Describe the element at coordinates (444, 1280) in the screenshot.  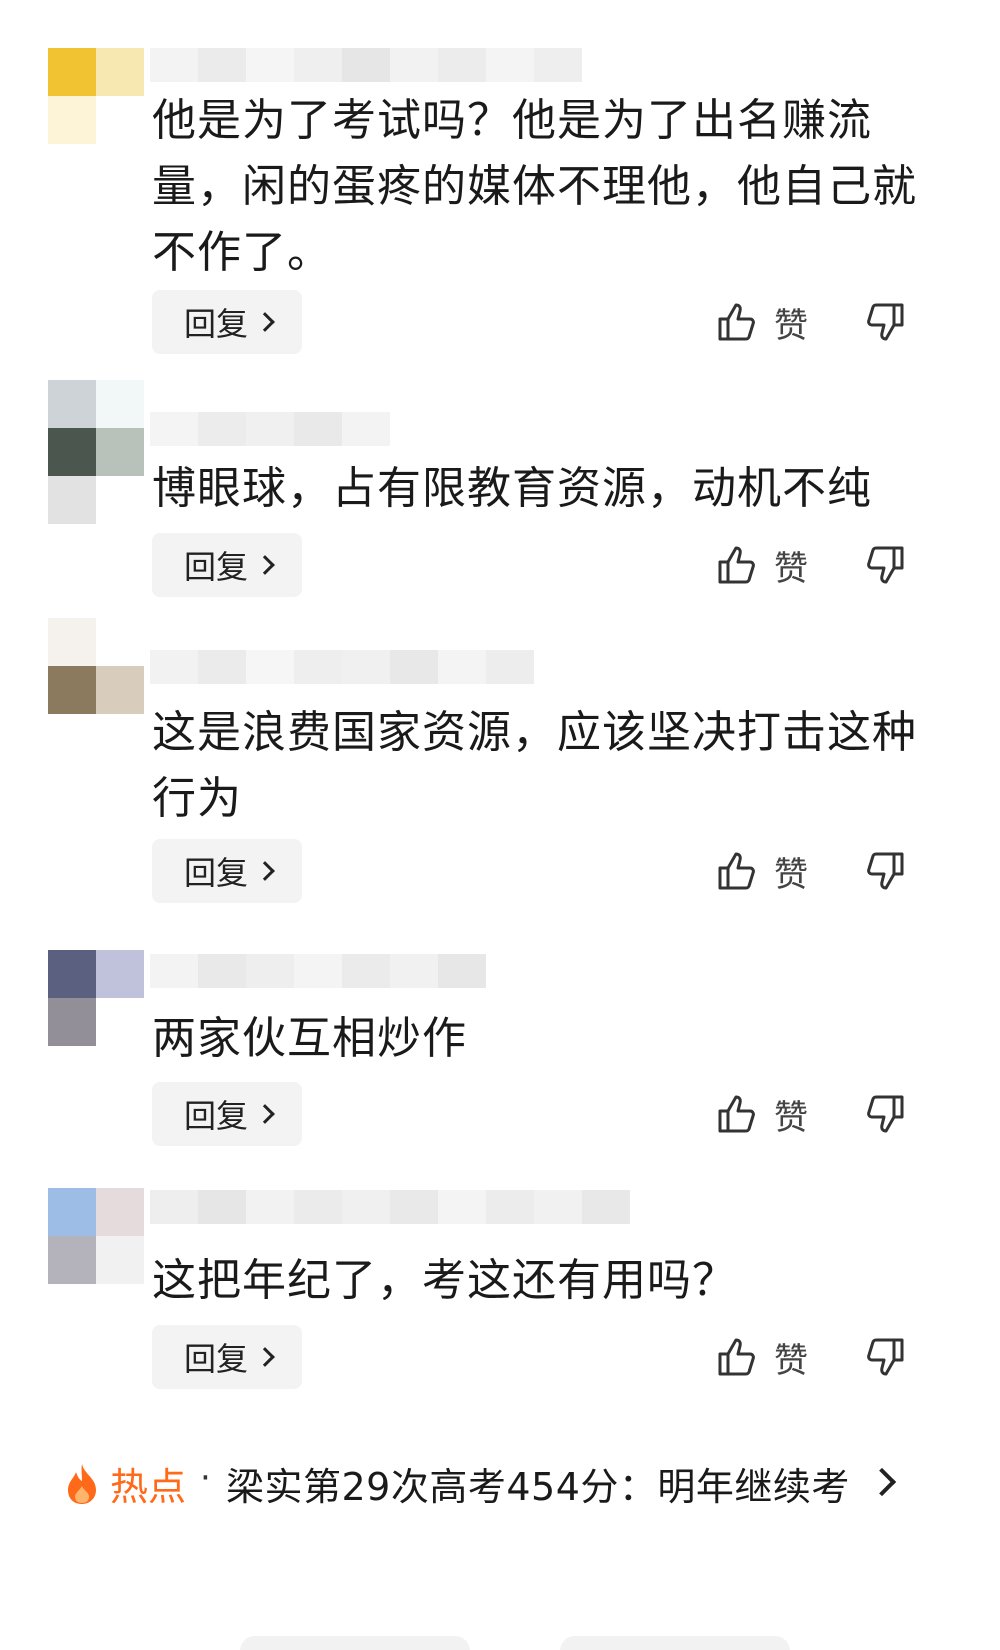
I see `comment-text: 这把年纪了，考这还有用吗？` at that location.